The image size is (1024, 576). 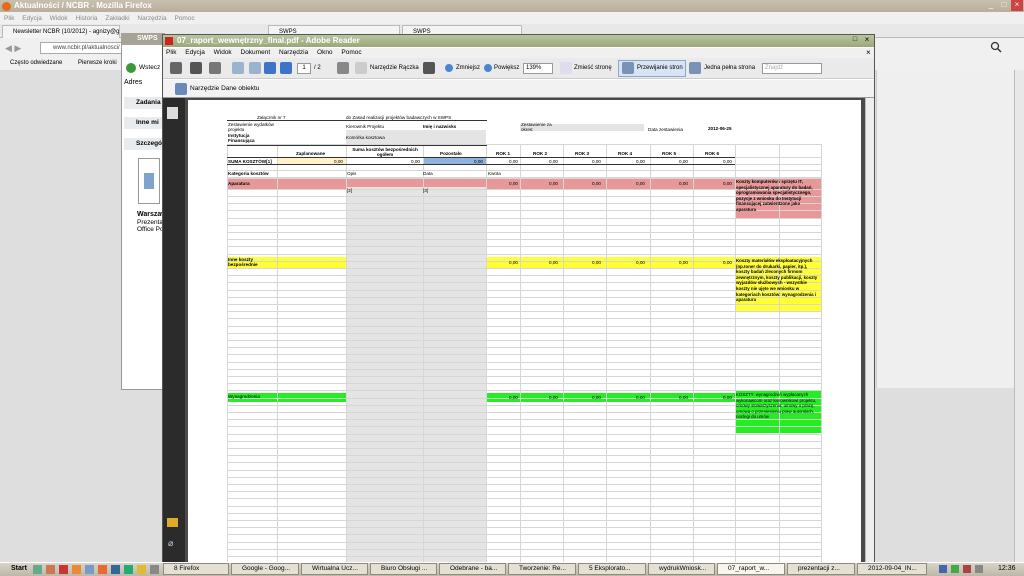 What do you see at coordinates (729, 68) in the screenshot?
I see `single-page-label: Jedna pełna strona` at bounding box center [729, 68].